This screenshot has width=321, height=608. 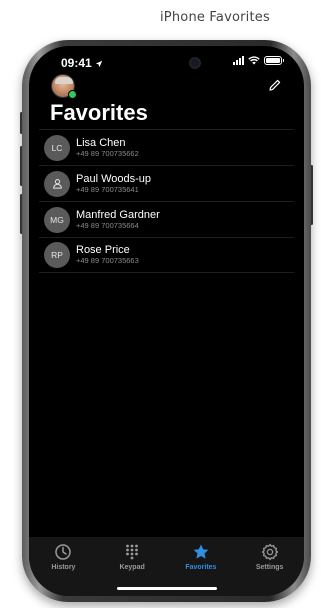 I want to click on gear-icon, so click(x=269, y=552).